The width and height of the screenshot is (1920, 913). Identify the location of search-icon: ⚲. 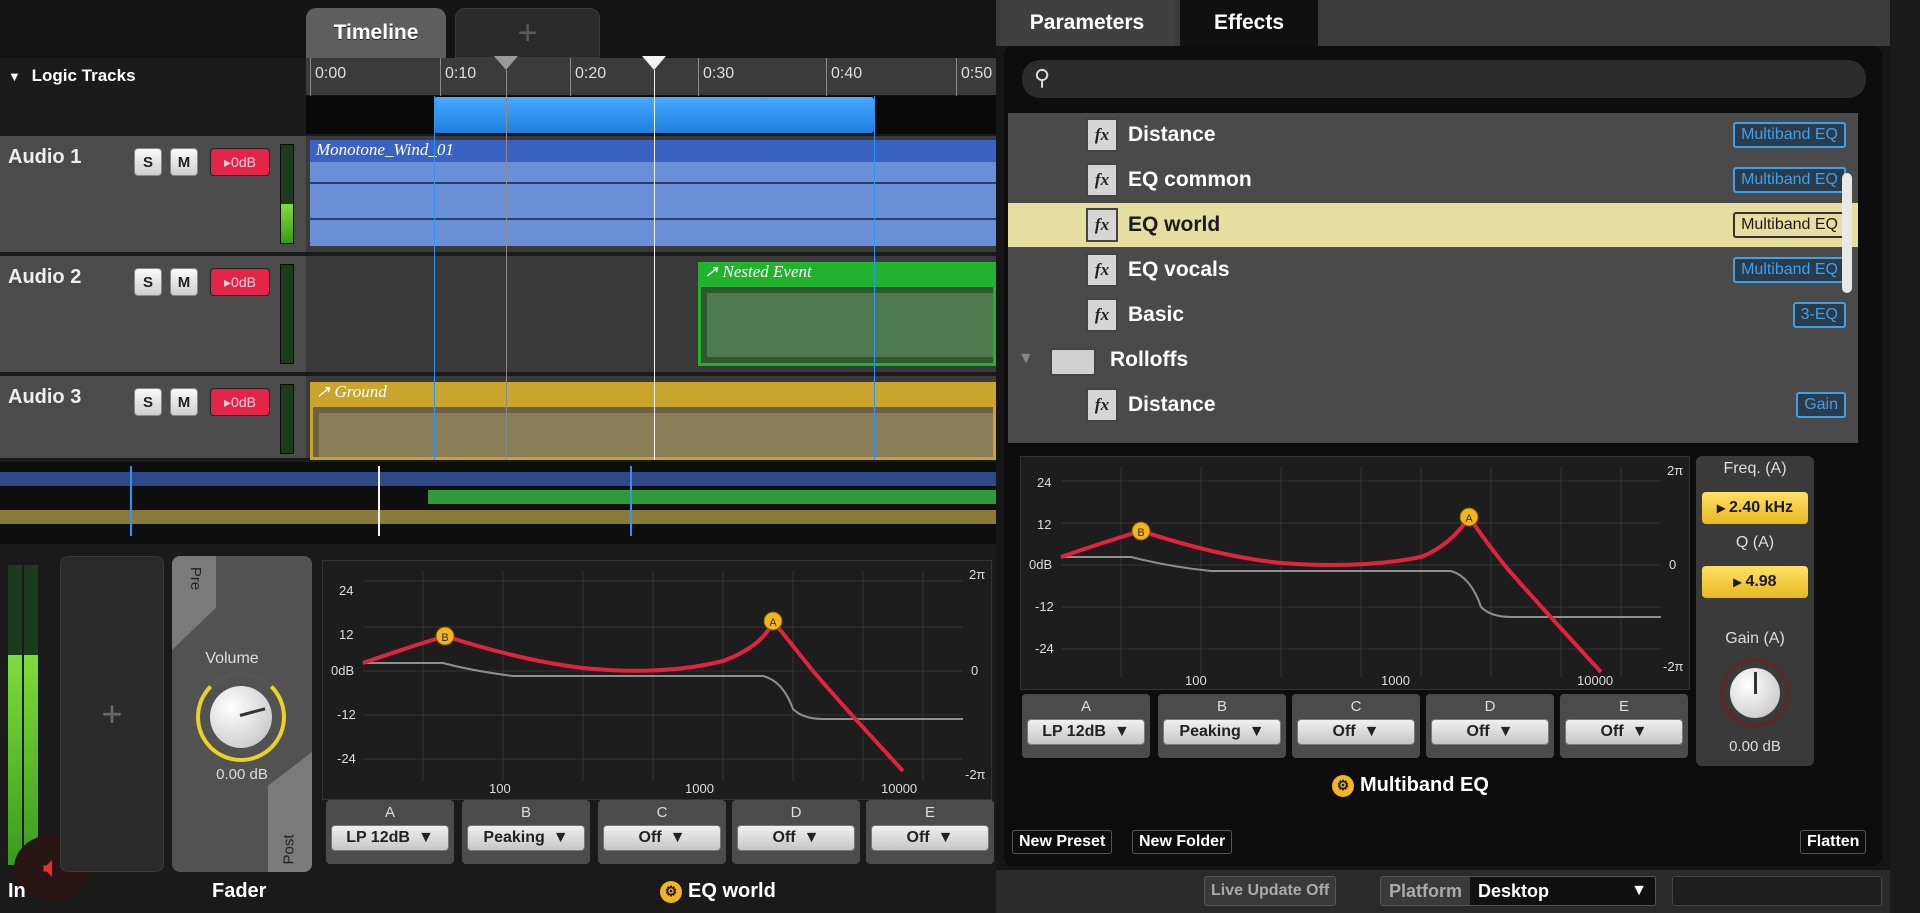
(1042, 77).